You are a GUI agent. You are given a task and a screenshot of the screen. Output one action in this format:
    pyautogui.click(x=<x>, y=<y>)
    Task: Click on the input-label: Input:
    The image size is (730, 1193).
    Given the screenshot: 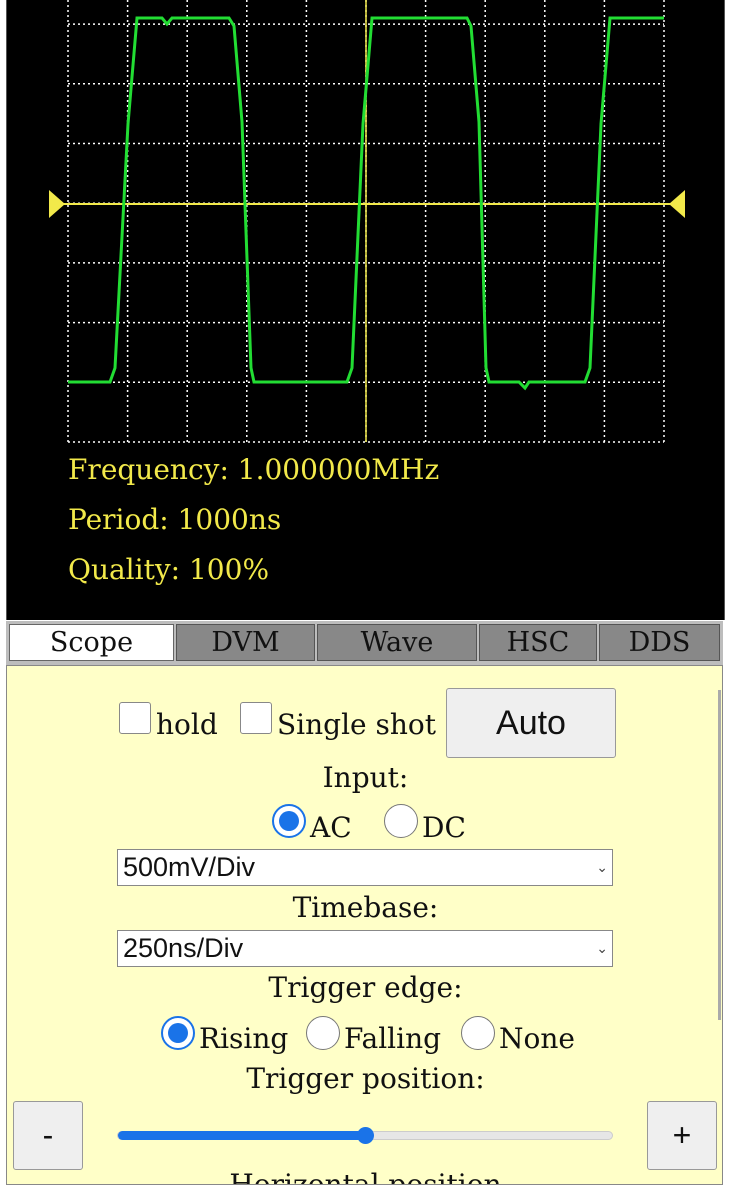 What is the action you would take?
    pyautogui.click(x=365, y=777)
    